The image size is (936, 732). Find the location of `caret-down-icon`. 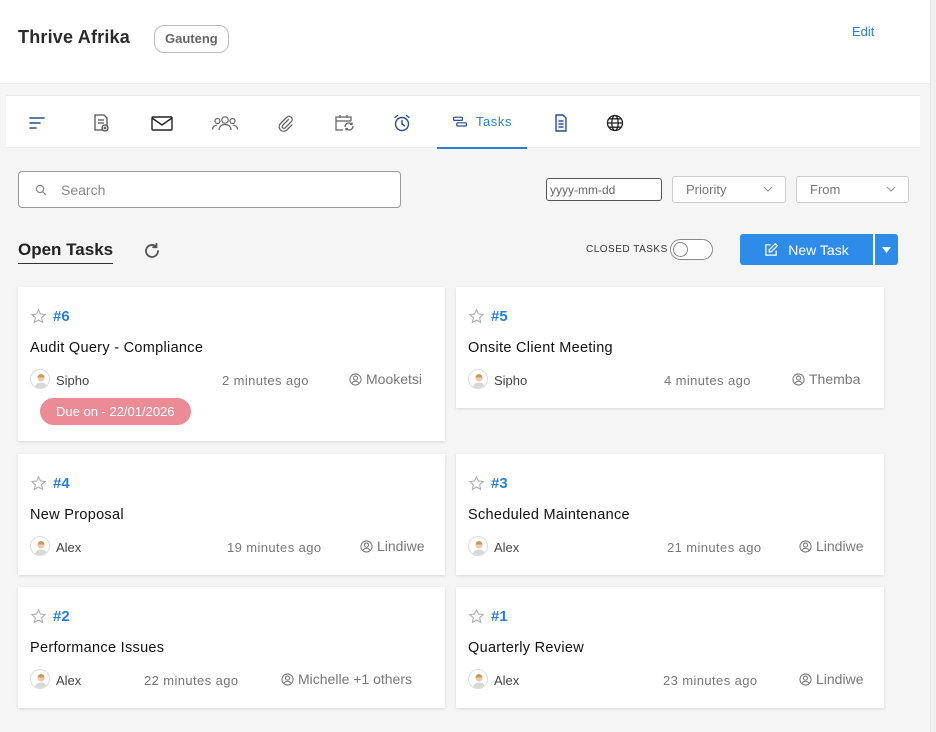

caret-down-icon is located at coordinates (886, 249).